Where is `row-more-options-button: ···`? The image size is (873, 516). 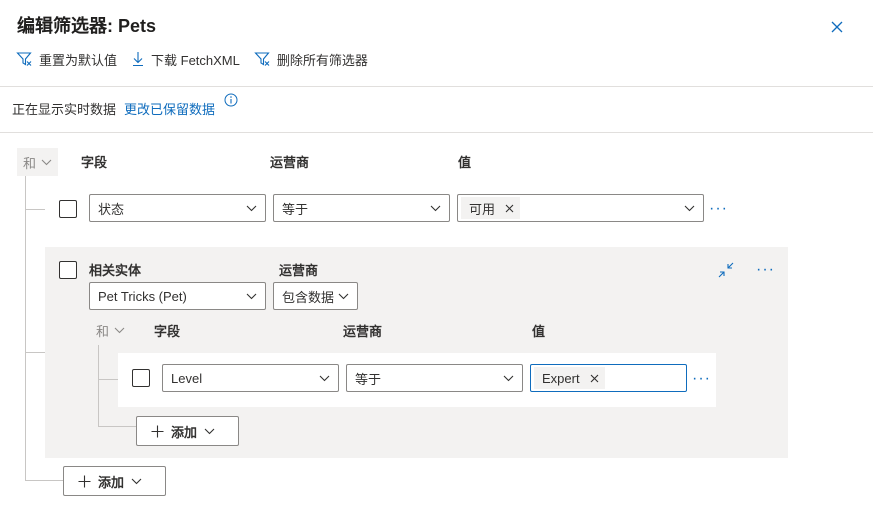 row-more-options-button: ··· is located at coordinates (718, 209).